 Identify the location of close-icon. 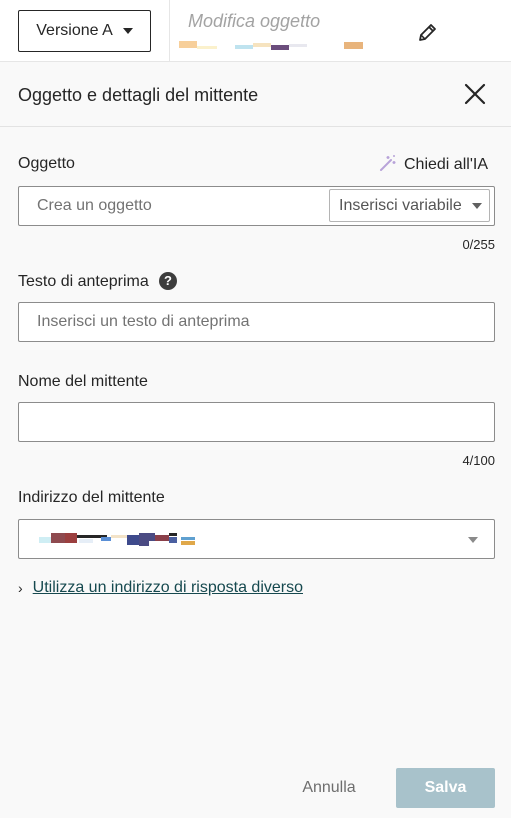
(475, 94).